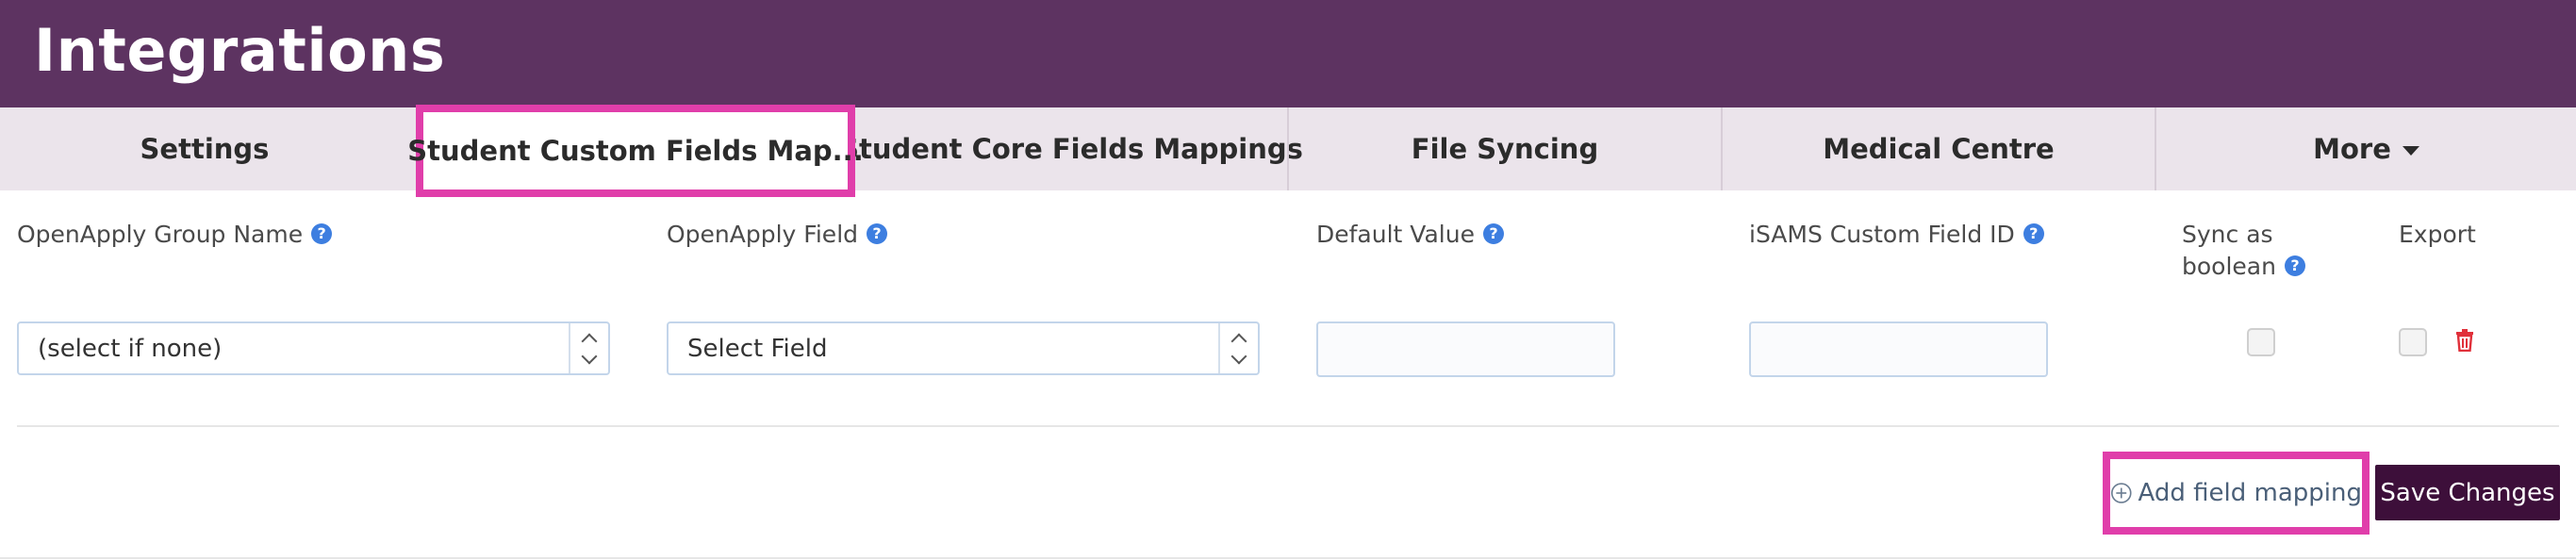 The height and width of the screenshot is (560, 2576). What do you see at coordinates (1395, 235) in the screenshot?
I see `column-header-label: Default Value` at bounding box center [1395, 235].